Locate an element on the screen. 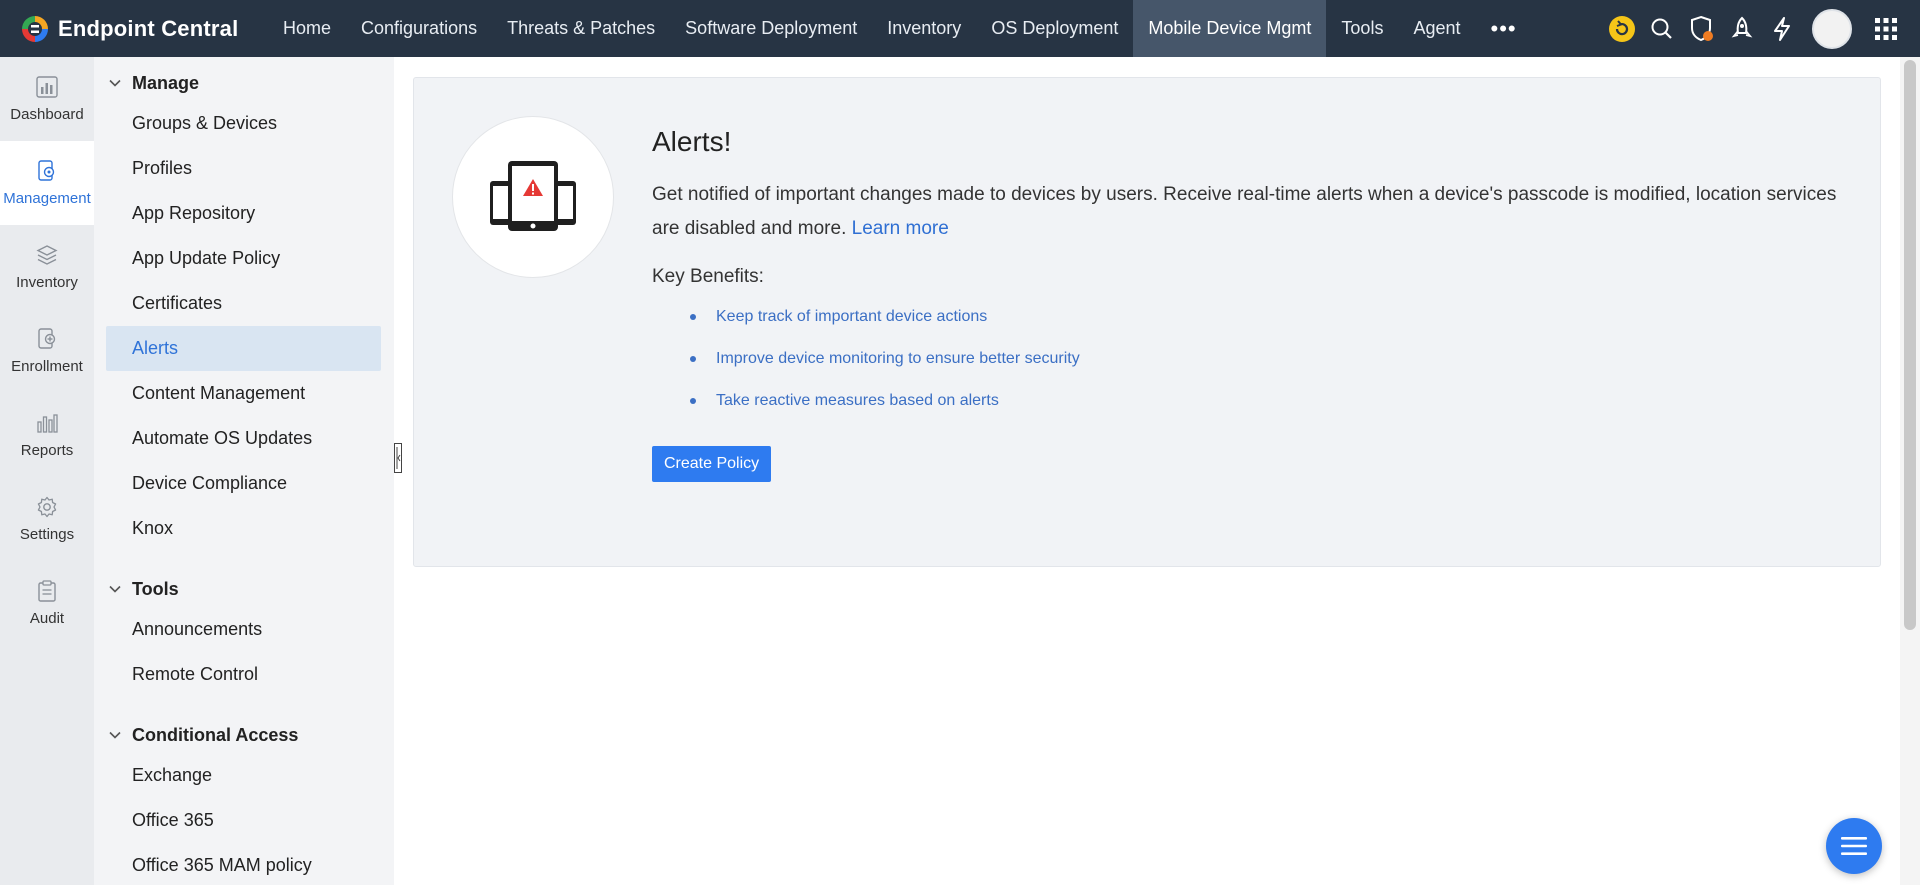 Image resolution: width=1920 pixels, height=885 pixels. rail-reports-label: Reports is located at coordinates (47, 450).